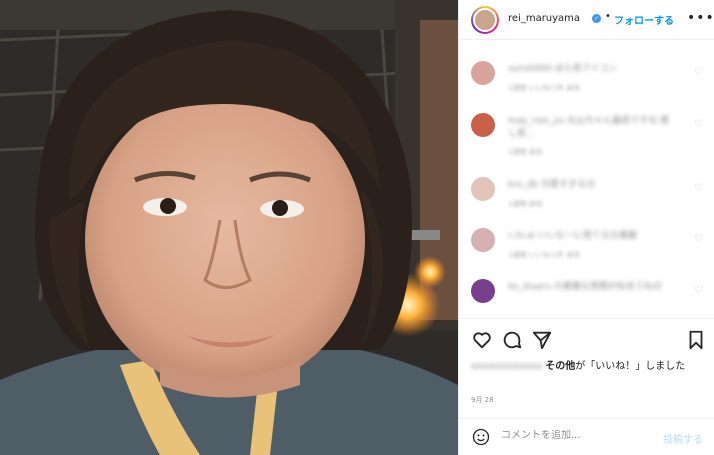 The width and height of the screenshot is (714, 455). Describe the element at coordinates (512, 340) in the screenshot. I see `comment-bubble-icon` at that location.